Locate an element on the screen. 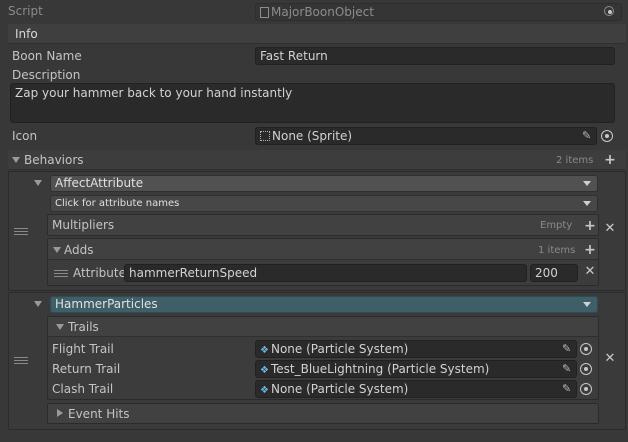 This screenshot has height=442, width=628. hammer-particles-type-dropdown: HammerParticles is located at coordinates (324, 304).